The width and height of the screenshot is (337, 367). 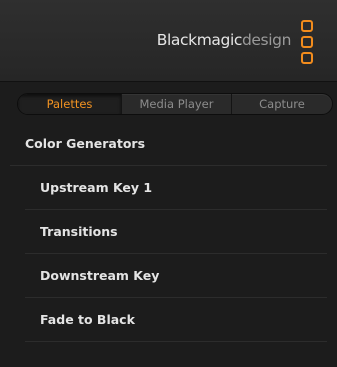 I want to click on brand-main: Blackmagic, so click(x=199, y=40).